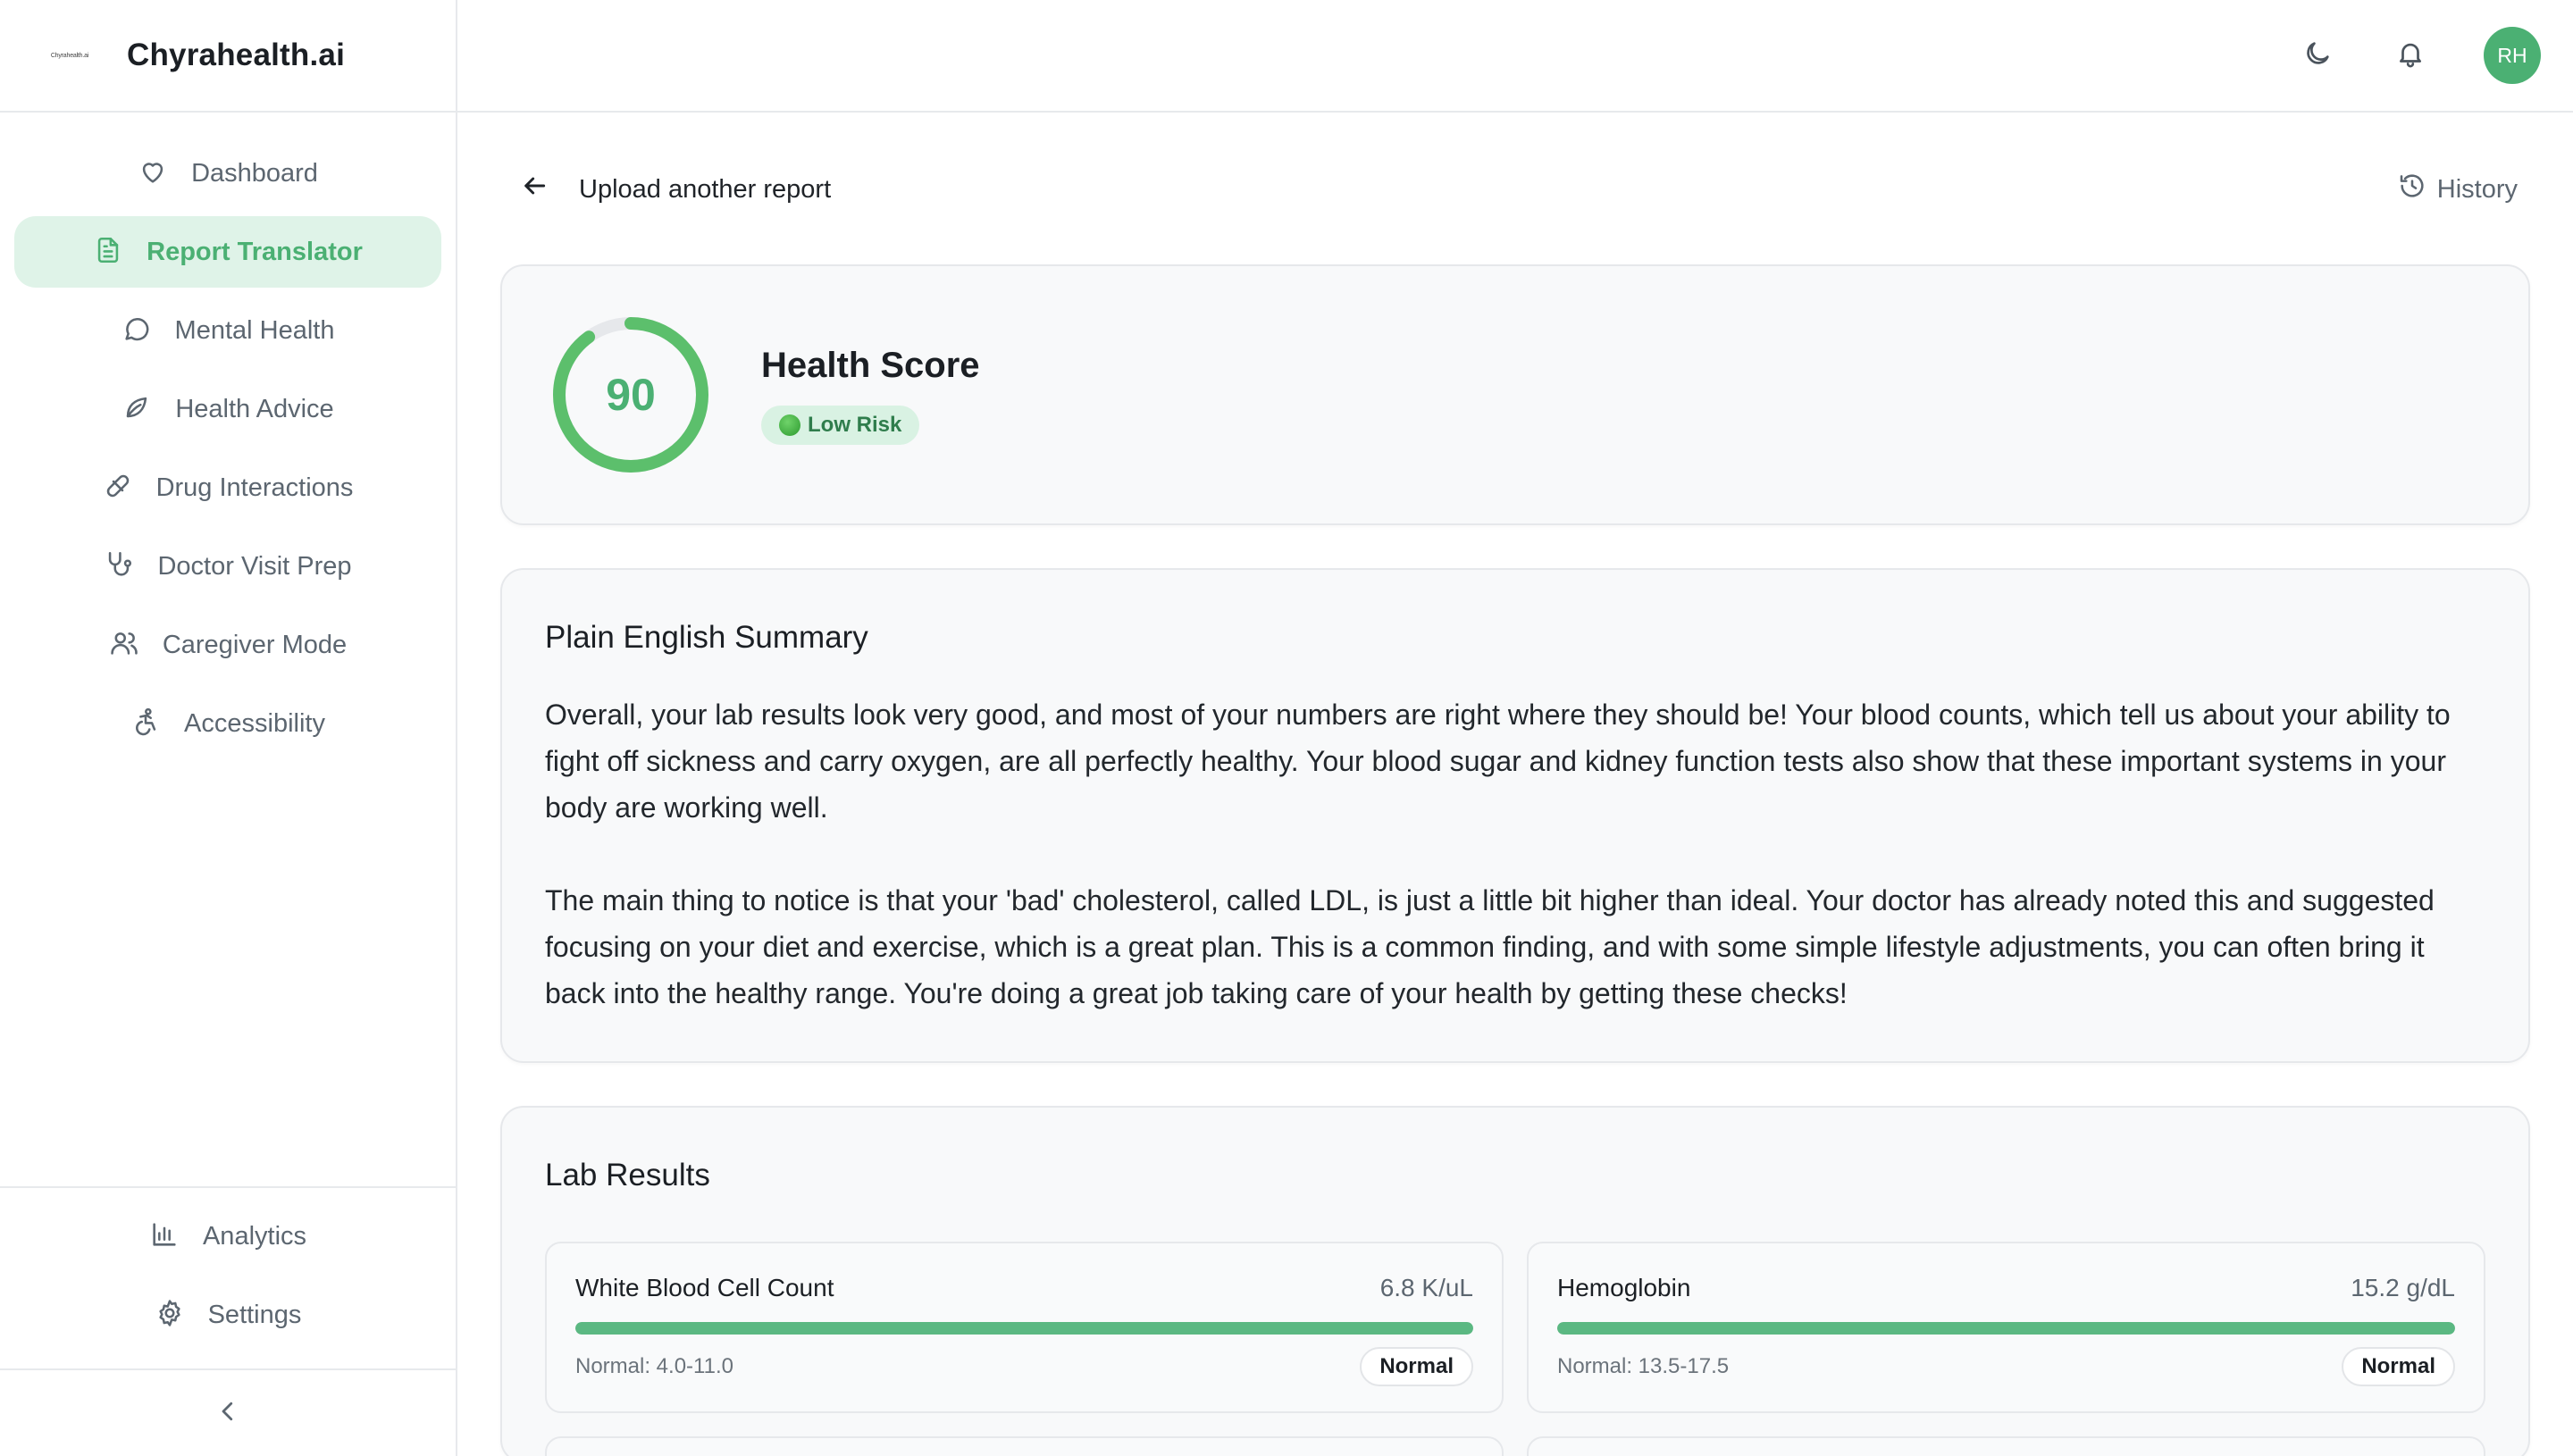  What do you see at coordinates (254, 487) in the screenshot?
I see `sidebar-item-label: Drug Interactions` at bounding box center [254, 487].